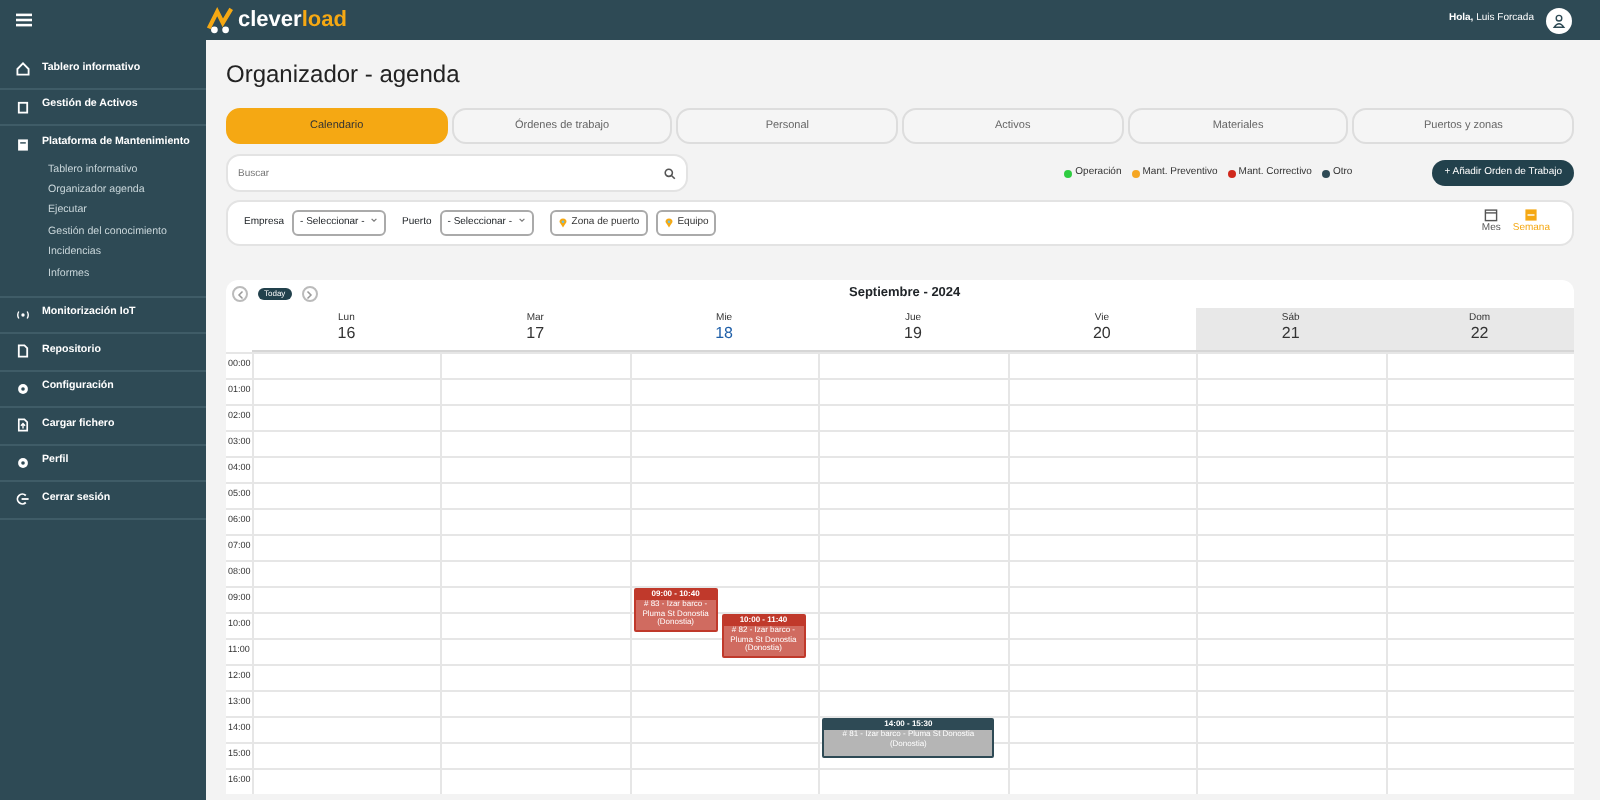 The image size is (1600, 800). Describe the element at coordinates (344, 75) in the screenshot. I see `page-title: Organizador - agenda` at that location.